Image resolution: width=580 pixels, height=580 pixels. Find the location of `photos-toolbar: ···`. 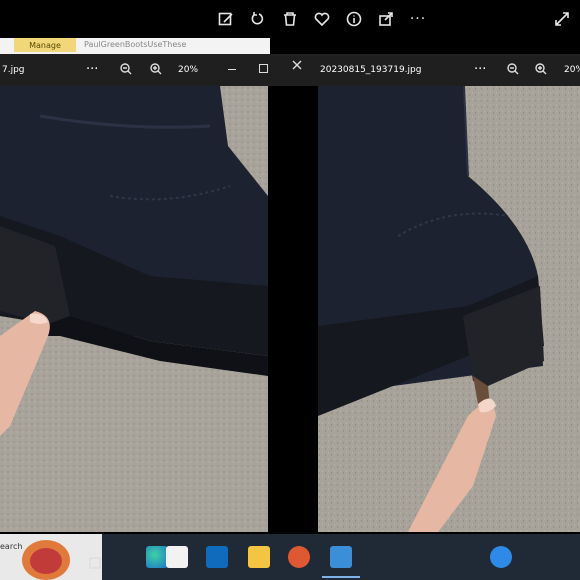

photos-toolbar: ··· is located at coordinates (290, 19).